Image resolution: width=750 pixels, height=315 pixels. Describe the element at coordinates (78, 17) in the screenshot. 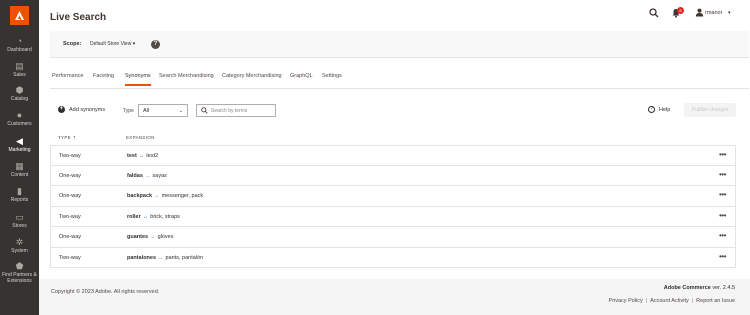

I see `page-title: Live Search` at that location.